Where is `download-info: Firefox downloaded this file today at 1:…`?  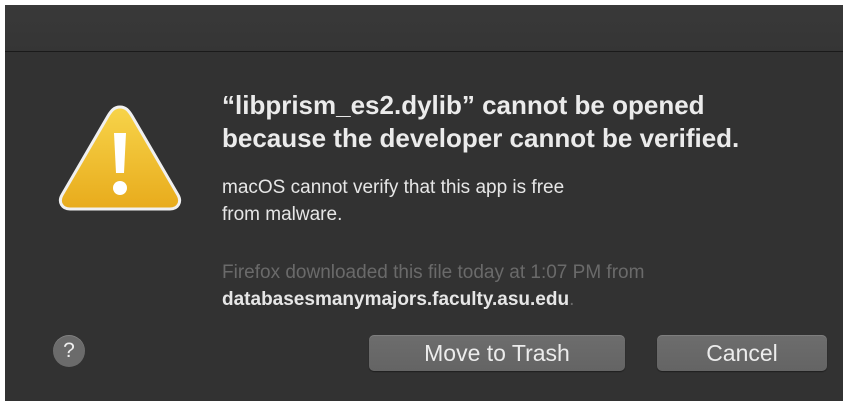
download-info: Firefox downloaded this file today at 1:… is located at coordinates (522, 286).